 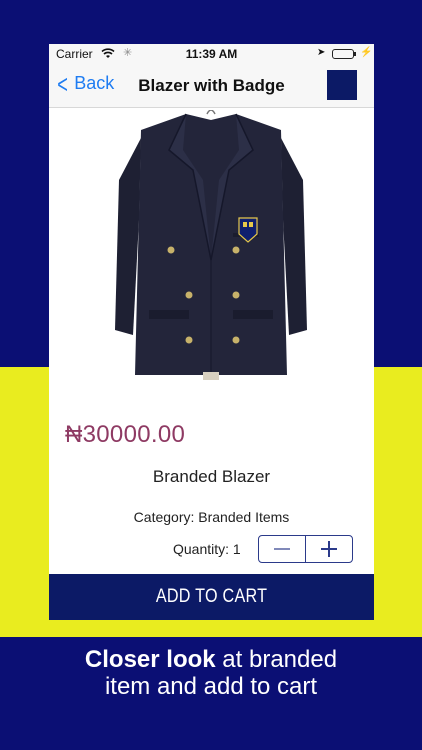 What do you see at coordinates (211, 54) in the screenshot?
I see `status-bar: Carrier ✳ 11:39 AM ➤ ⚡` at bounding box center [211, 54].